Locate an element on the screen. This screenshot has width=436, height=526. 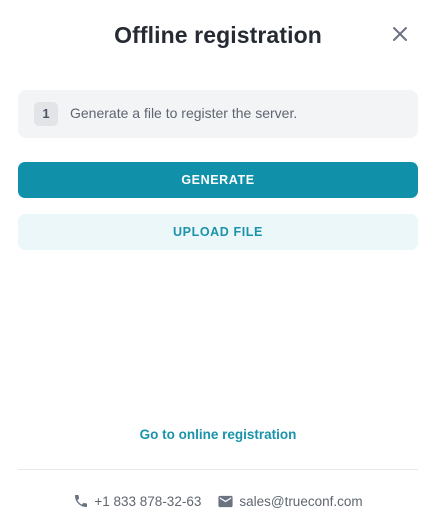
close-button is located at coordinates (400, 36).